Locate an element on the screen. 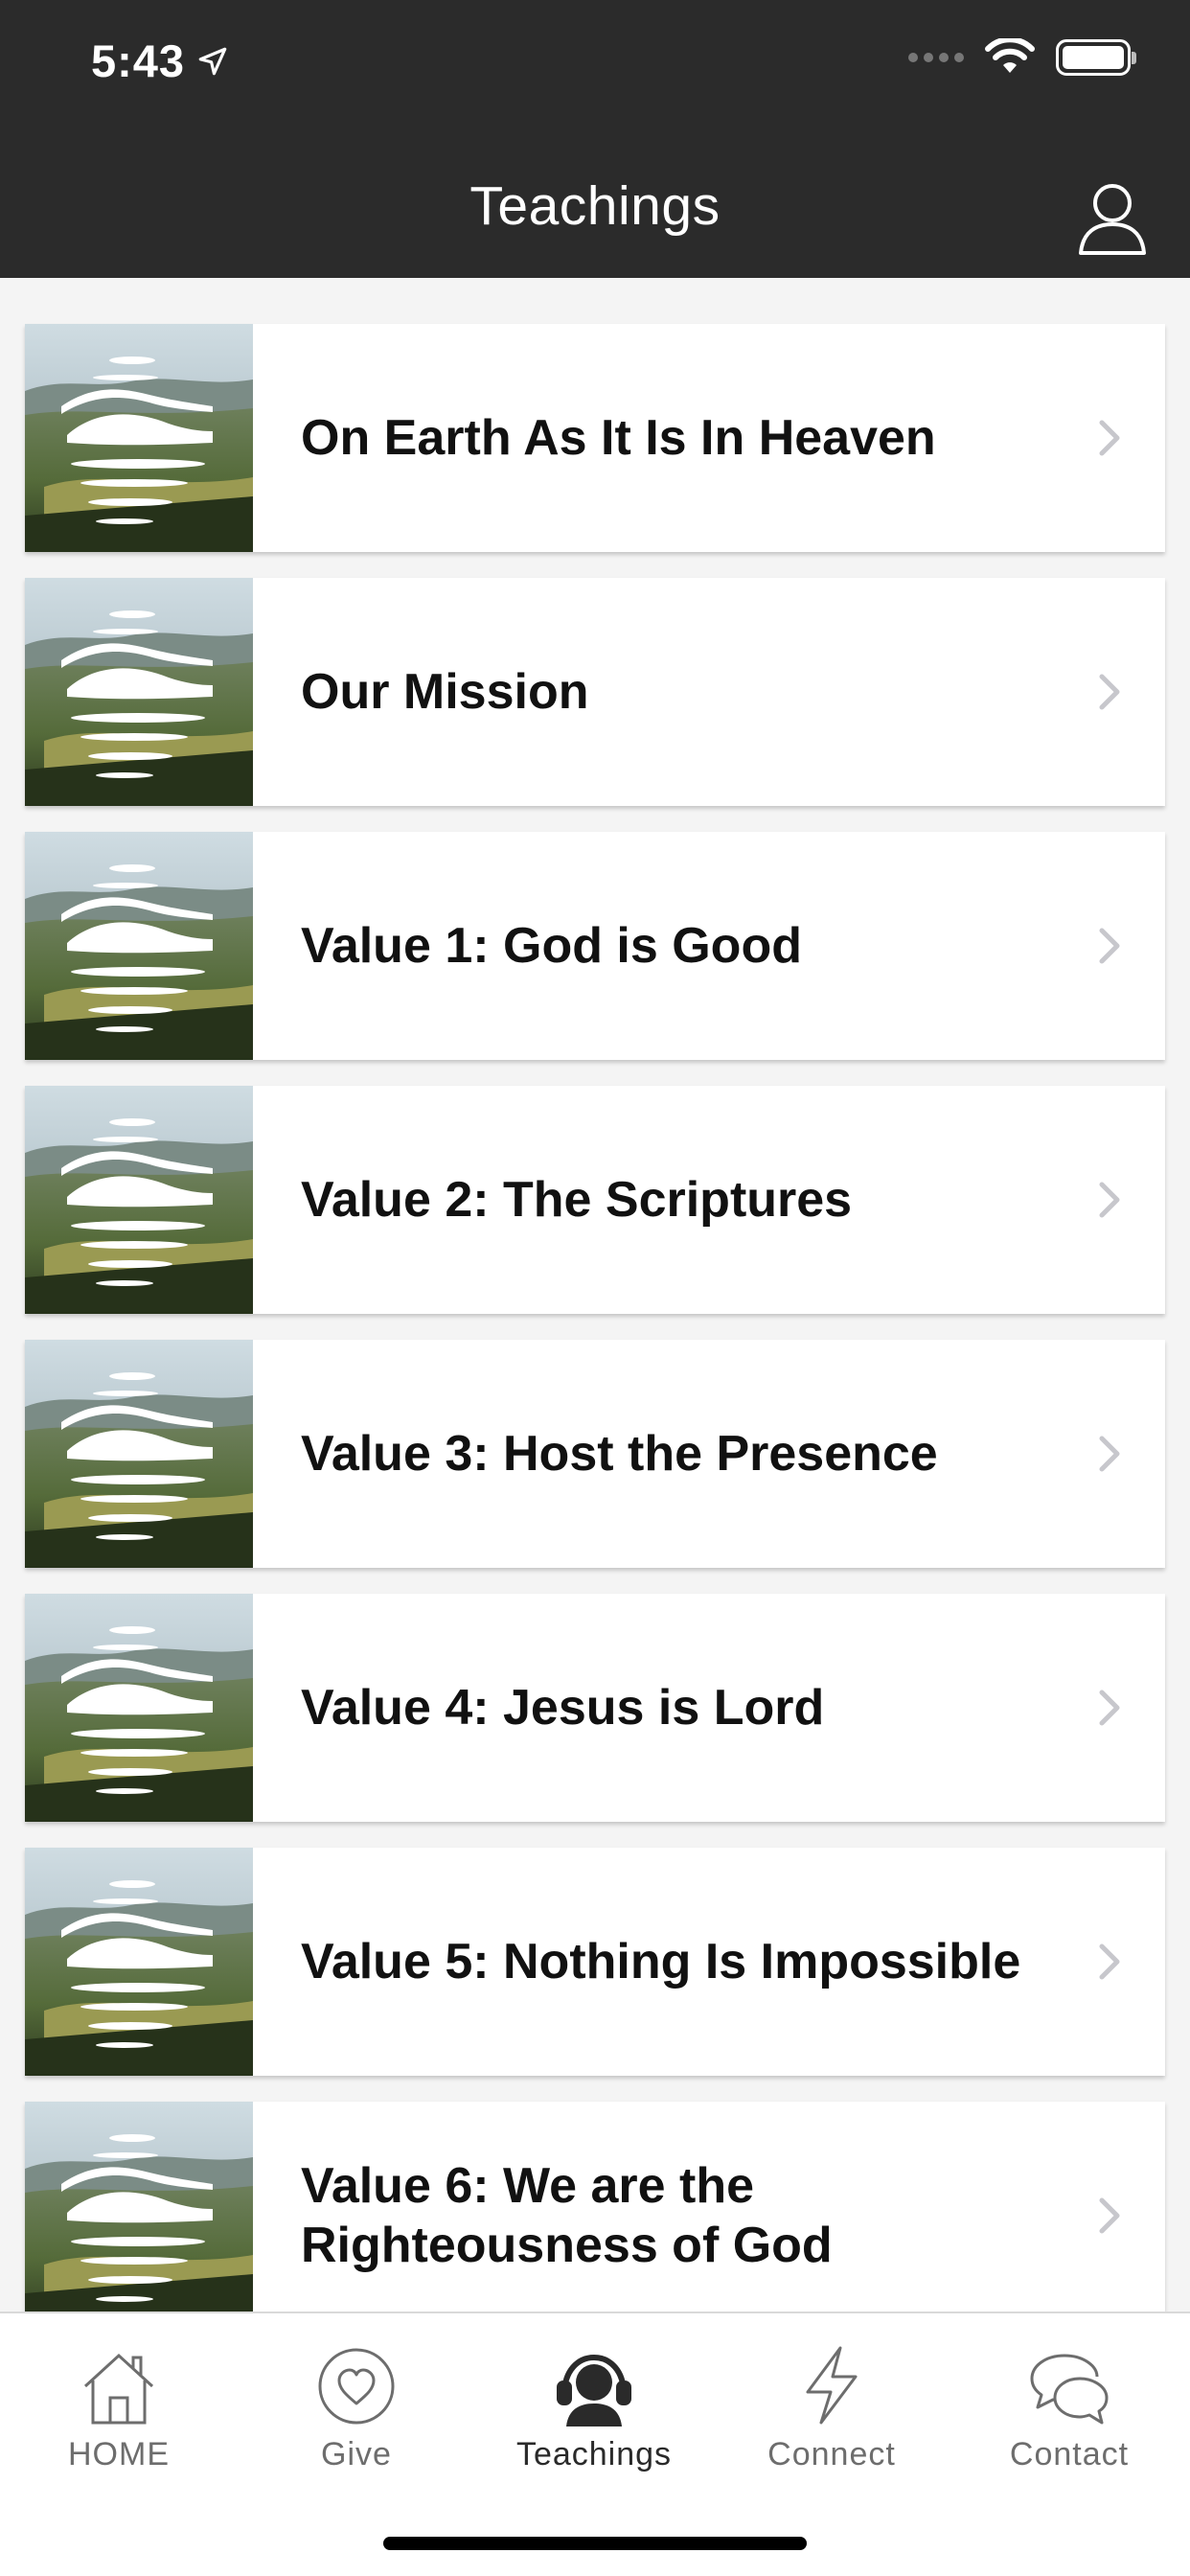 The height and width of the screenshot is (2576, 1190). tab-contact: Contact is located at coordinates (1069, 2403).